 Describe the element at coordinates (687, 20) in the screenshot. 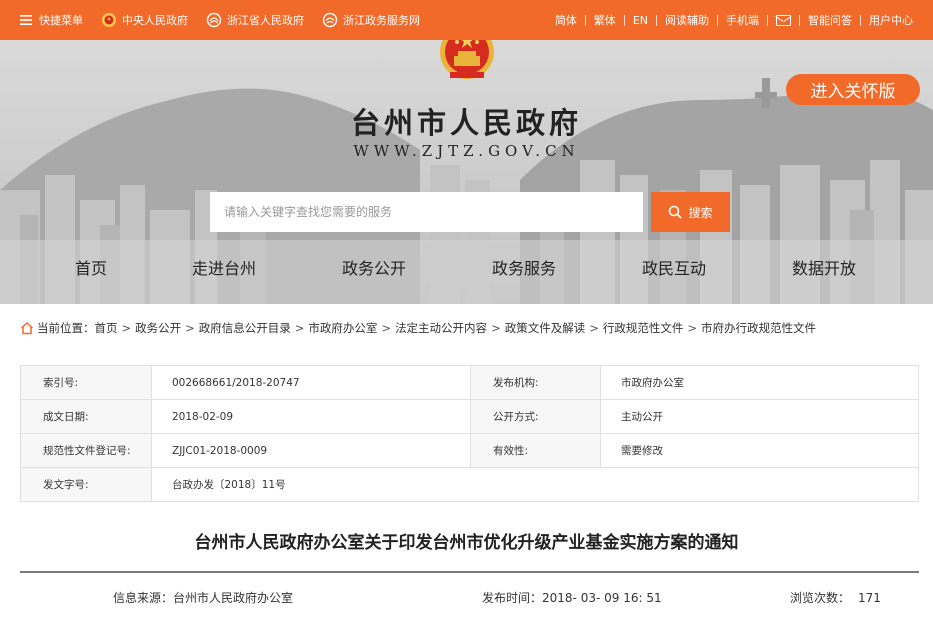

I see `reading-aid-link: 阅读辅助` at that location.